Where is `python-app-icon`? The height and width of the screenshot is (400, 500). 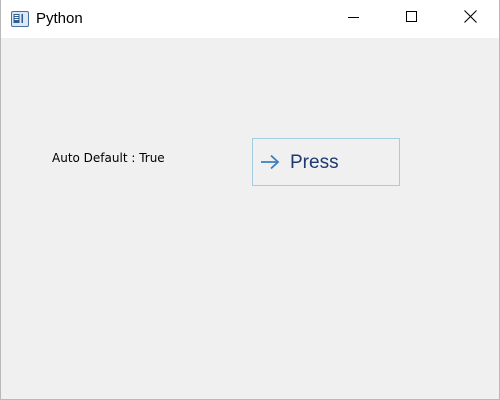
python-app-icon is located at coordinates (20, 19).